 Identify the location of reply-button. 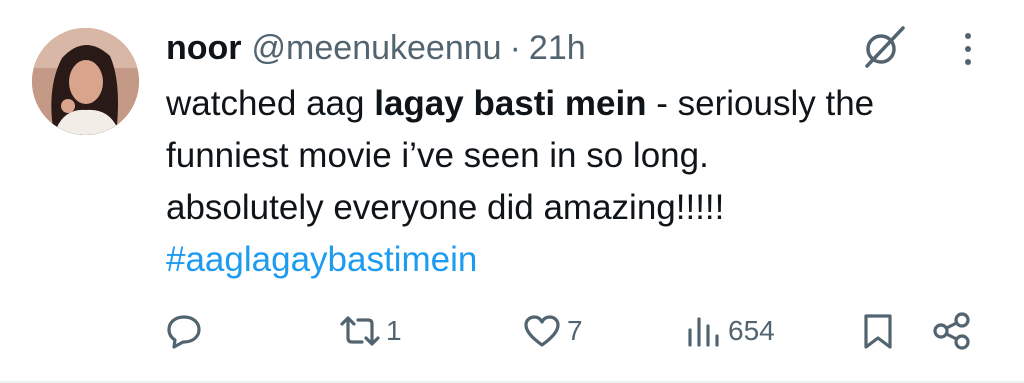
(184, 331).